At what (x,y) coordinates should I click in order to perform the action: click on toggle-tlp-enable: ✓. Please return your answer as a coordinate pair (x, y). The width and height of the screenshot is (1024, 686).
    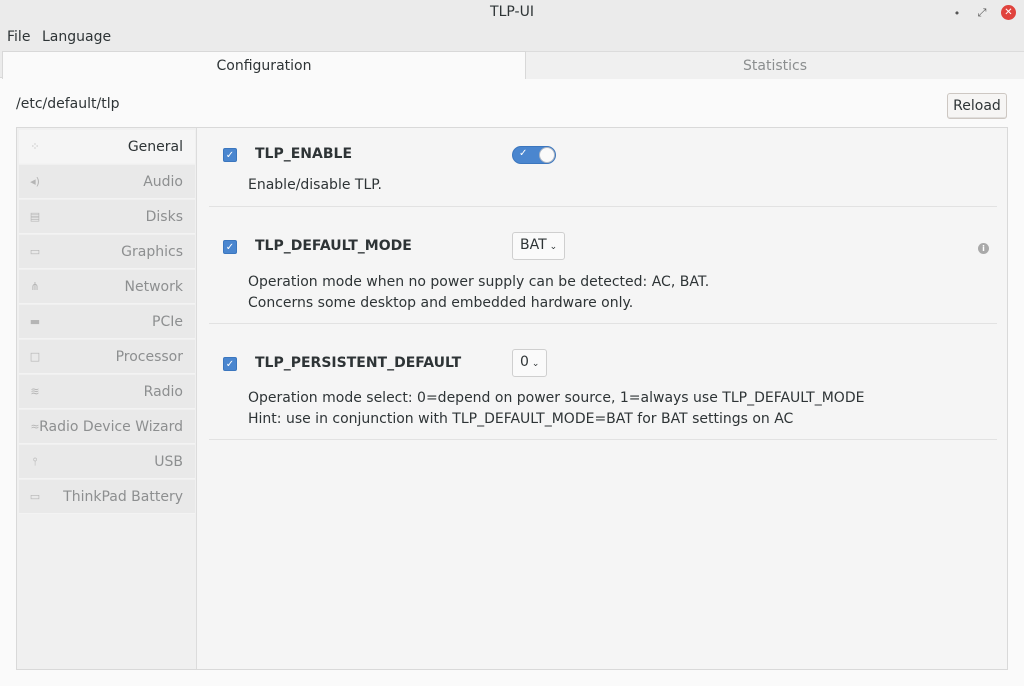
    Looking at the image, I should click on (534, 155).